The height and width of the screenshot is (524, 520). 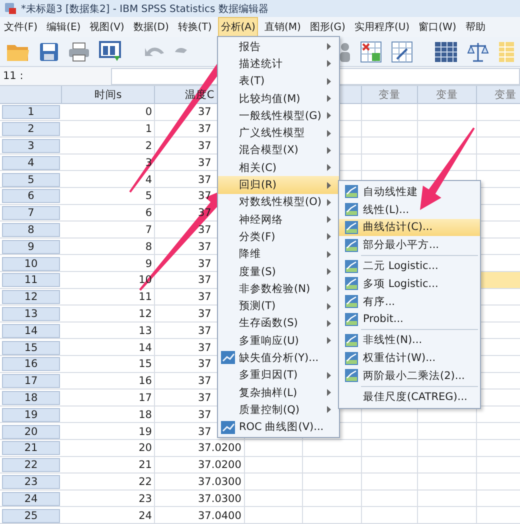 What do you see at coordinates (148, 146) in the screenshot?
I see `table-cell: 2` at bounding box center [148, 146].